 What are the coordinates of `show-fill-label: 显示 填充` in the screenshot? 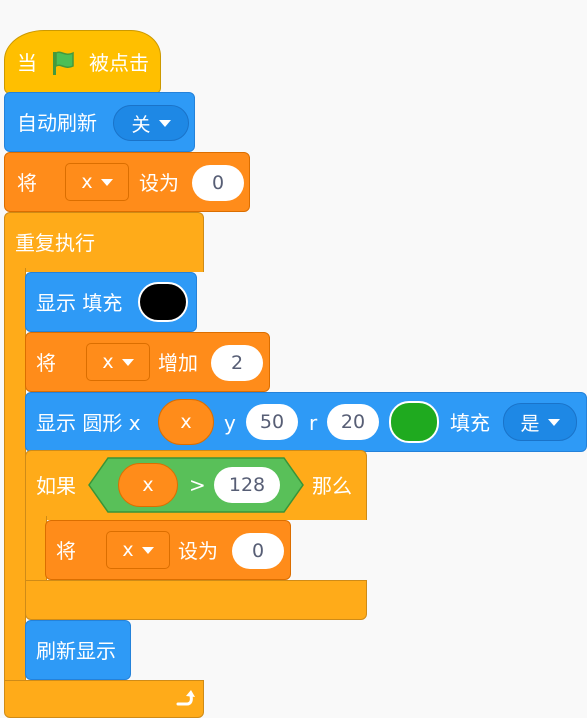 It's located at (79, 303).